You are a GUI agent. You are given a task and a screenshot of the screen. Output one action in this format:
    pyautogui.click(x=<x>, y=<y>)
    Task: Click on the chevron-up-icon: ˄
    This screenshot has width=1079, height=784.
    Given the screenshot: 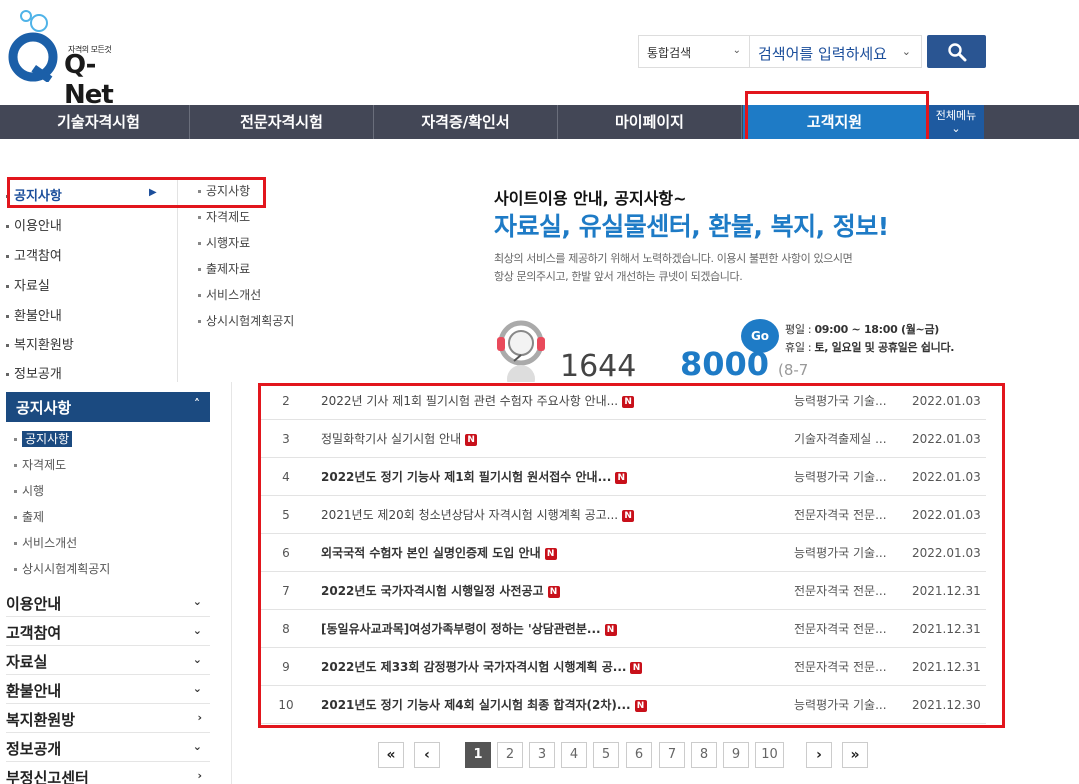 What is the action you would take?
    pyautogui.click(x=197, y=404)
    